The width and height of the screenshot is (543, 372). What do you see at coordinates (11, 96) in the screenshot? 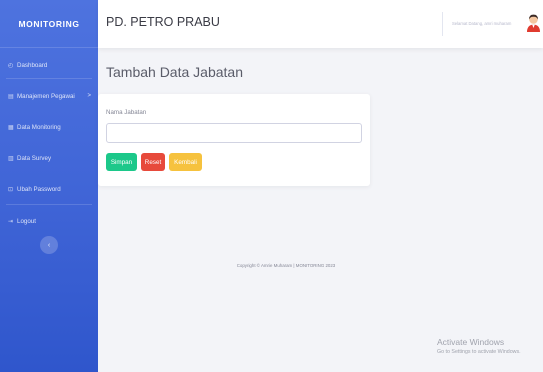
I see `users-icon: ▤` at bounding box center [11, 96].